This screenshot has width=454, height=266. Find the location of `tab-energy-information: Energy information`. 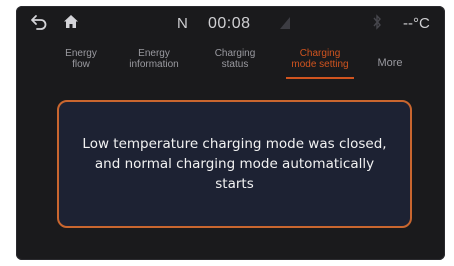

tab-energy-information: Energy information is located at coordinates (154, 59).